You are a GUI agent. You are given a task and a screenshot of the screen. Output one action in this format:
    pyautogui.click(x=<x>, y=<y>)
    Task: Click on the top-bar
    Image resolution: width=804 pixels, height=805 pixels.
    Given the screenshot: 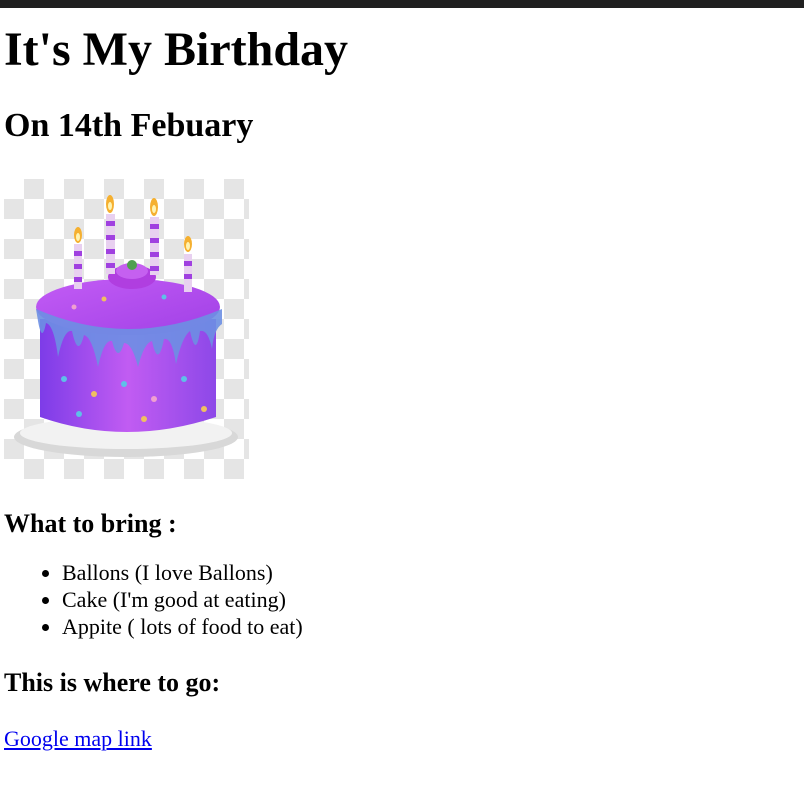 What is the action you would take?
    pyautogui.click(x=402, y=4)
    